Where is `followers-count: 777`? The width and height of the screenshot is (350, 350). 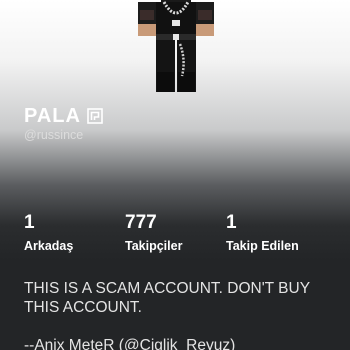
followers-count: 777 is located at coordinates (141, 222).